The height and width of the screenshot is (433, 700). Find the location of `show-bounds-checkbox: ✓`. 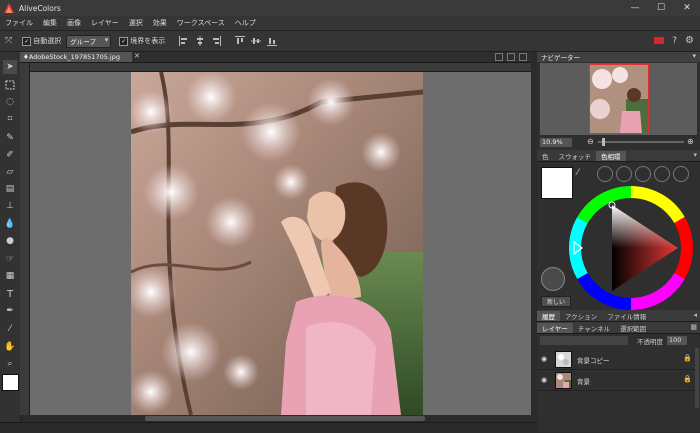

show-bounds-checkbox: ✓ is located at coordinates (124, 41).